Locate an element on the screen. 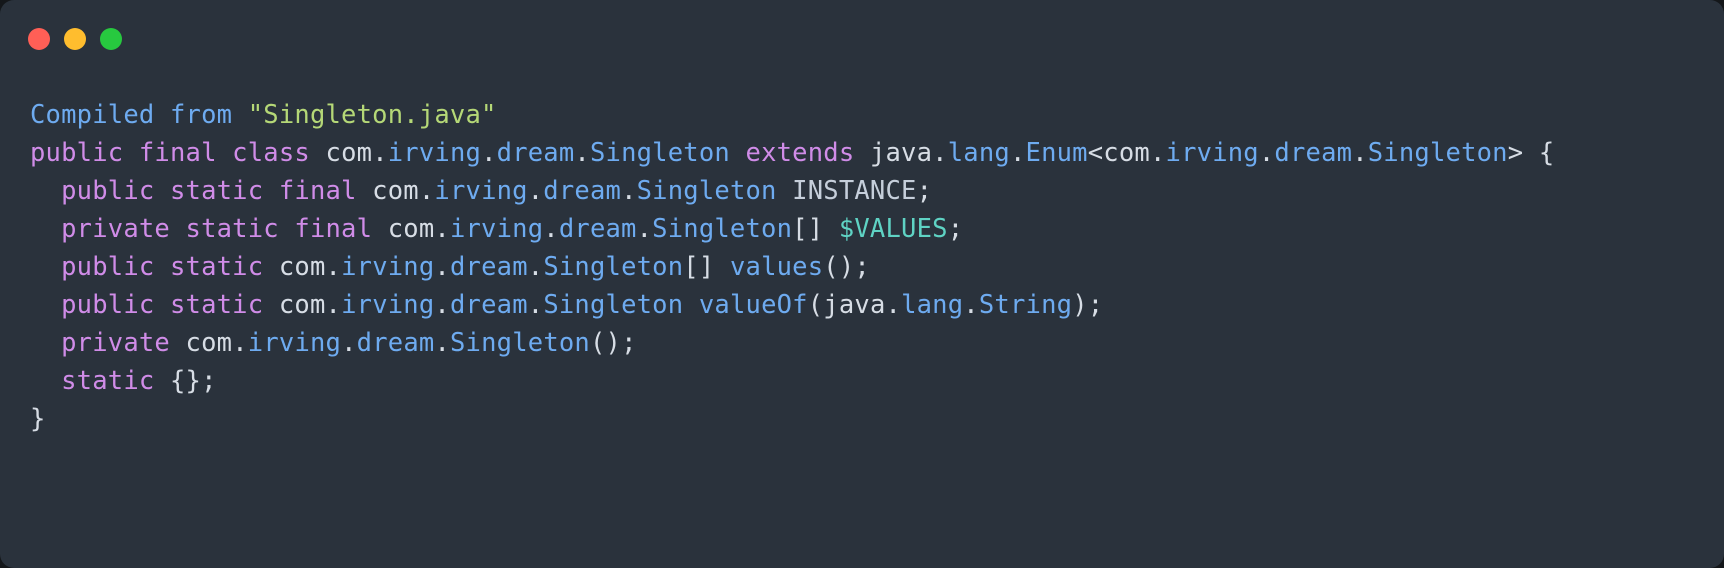  code-token: values is located at coordinates (776, 267).